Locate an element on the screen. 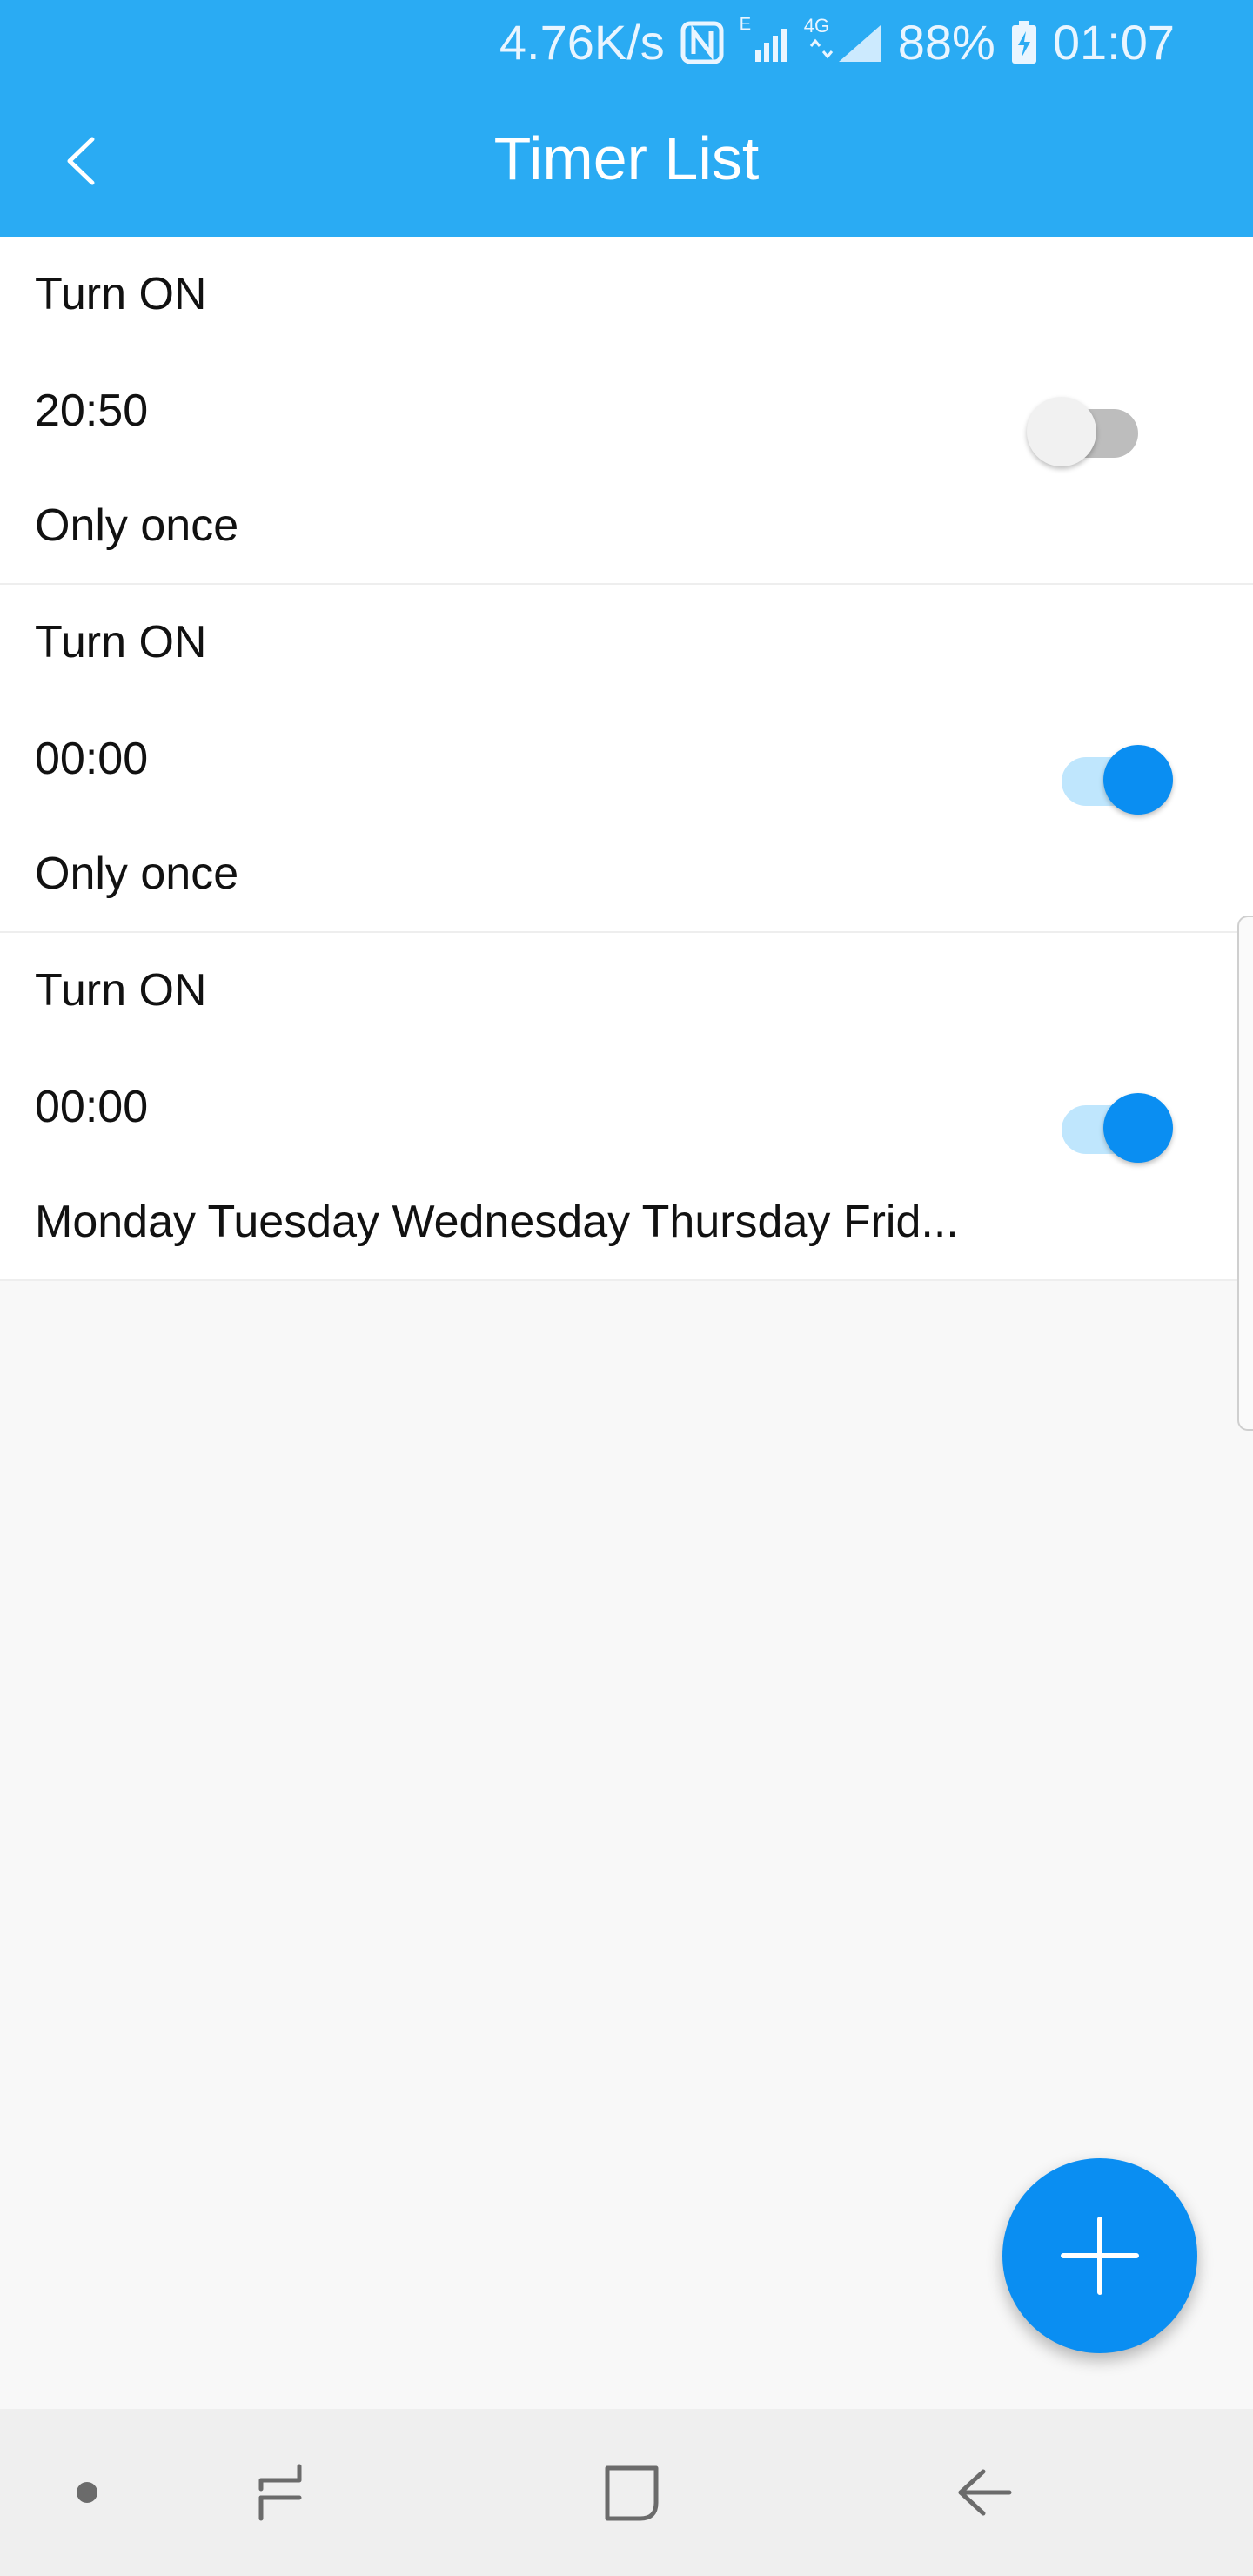  app-bar: Timer List is located at coordinates (626, 160).